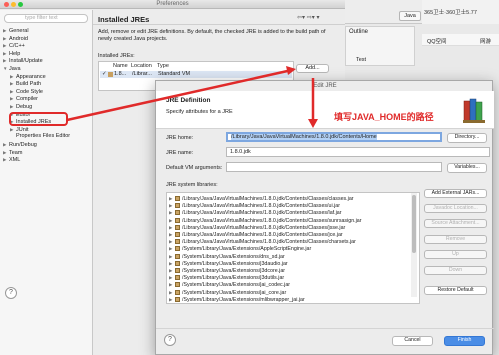  What do you see at coordinates (412, 341) in the screenshot?
I see `cancel-button: Cancel` at bounding box center [412, 341].